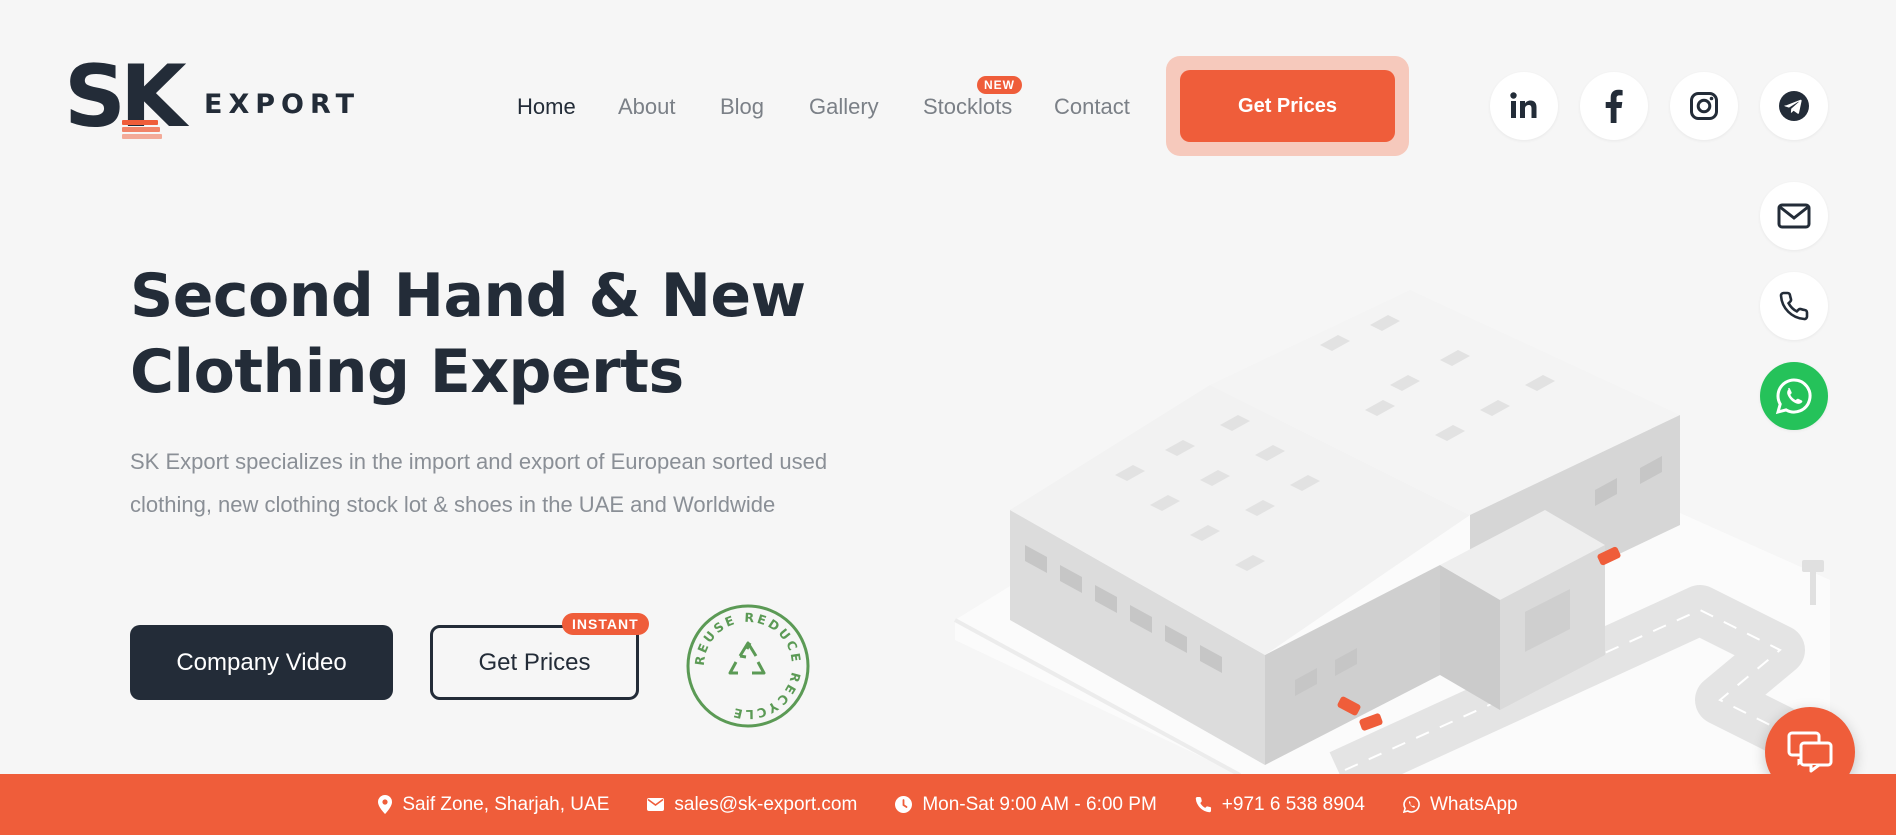 The image size is (1896, 835). I want to click on hero-title-line1: Second Hand & New, so click(468, 296).